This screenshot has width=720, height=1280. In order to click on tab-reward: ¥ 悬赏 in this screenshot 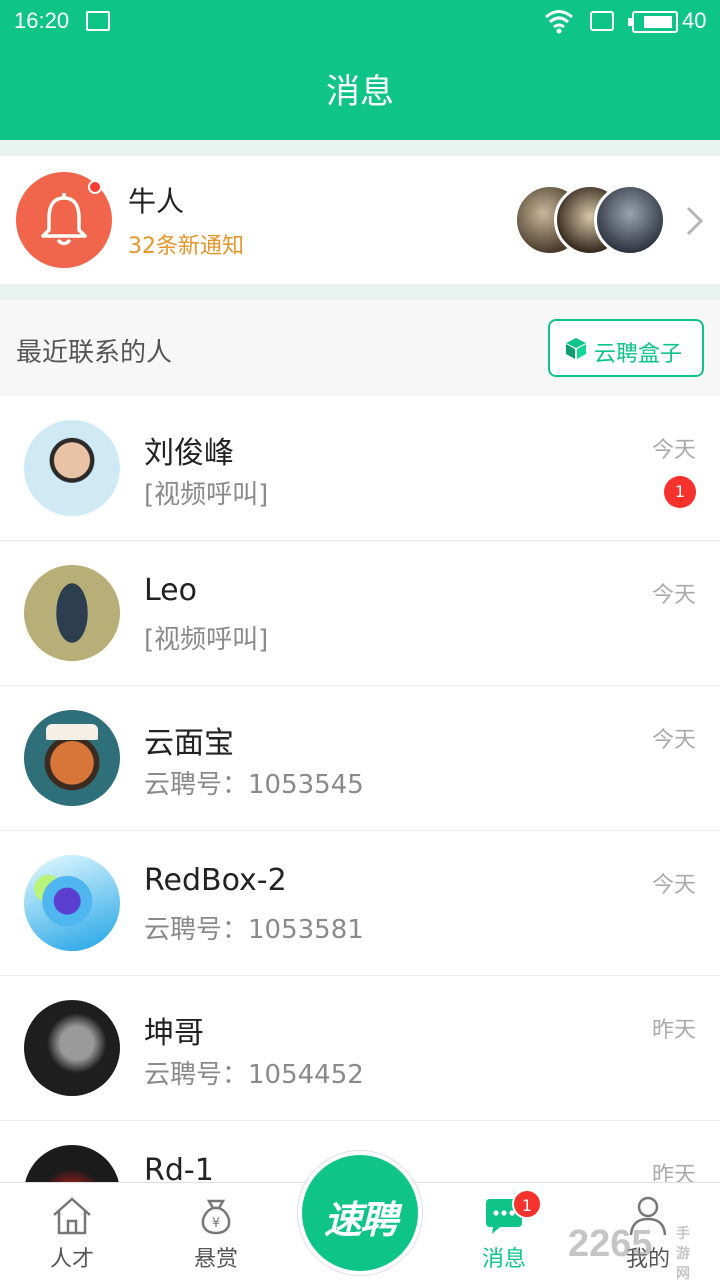, I will do `click(216, 1231)`.